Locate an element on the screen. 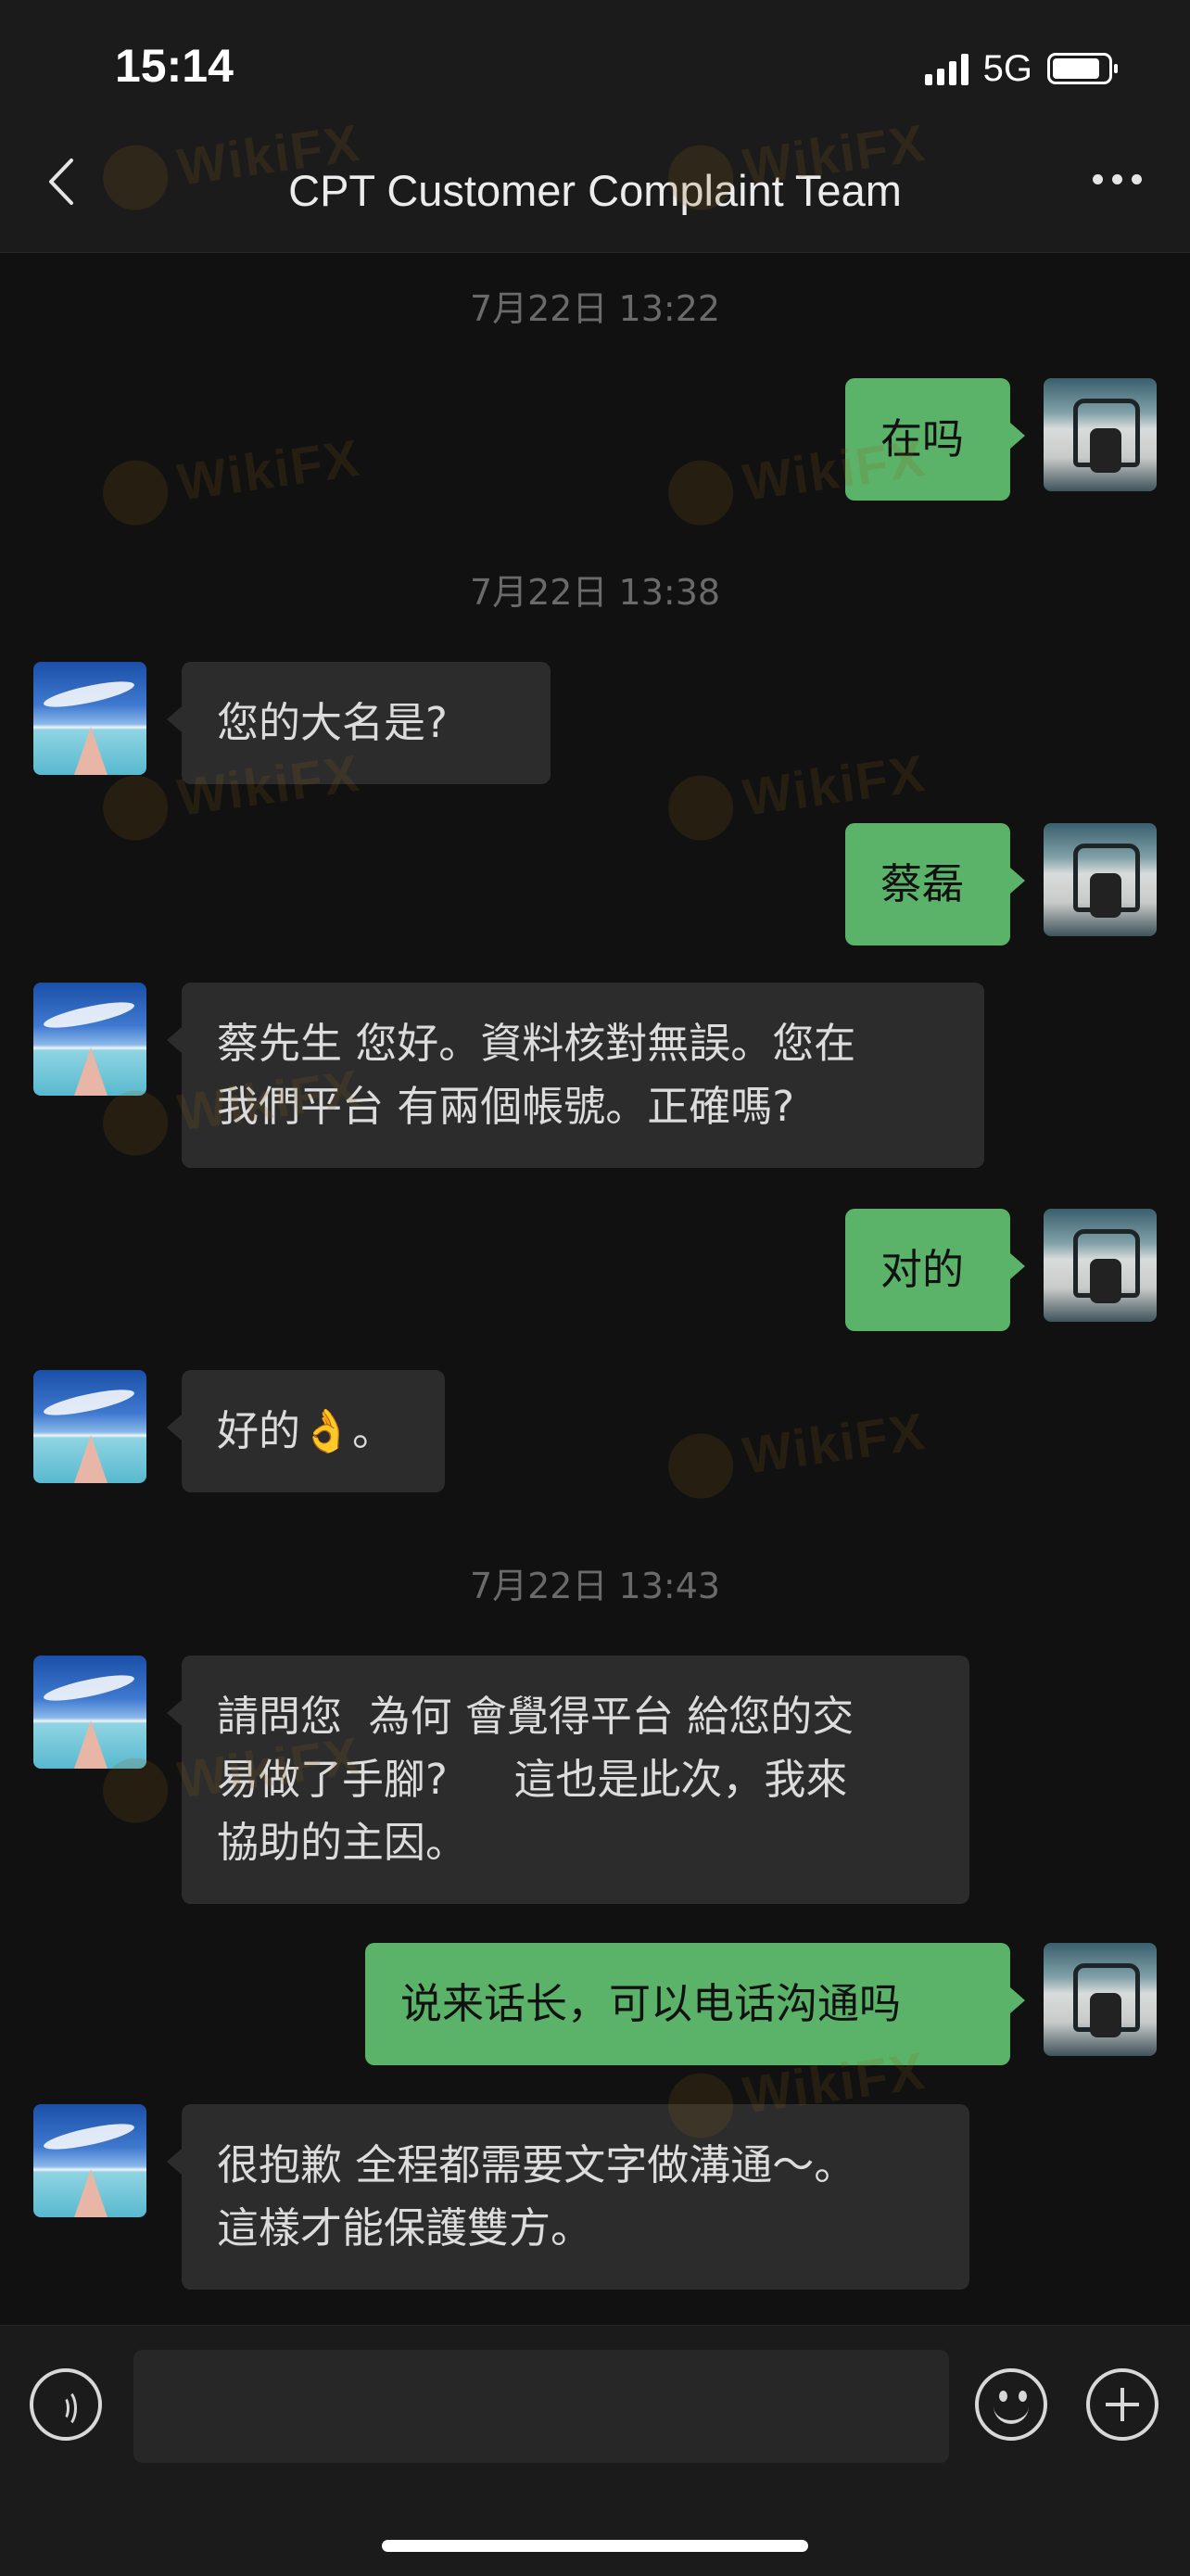  message-input is located at coordinates (541, 2406).